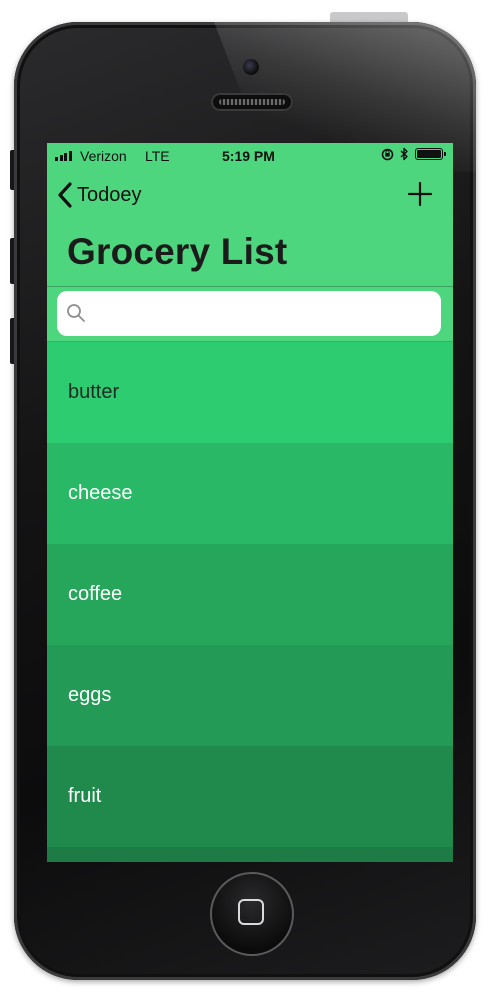 Image resolution: width=500 pixels, height=1000 pixels. I want to click on back-button: Todoey, so click(99, 195).